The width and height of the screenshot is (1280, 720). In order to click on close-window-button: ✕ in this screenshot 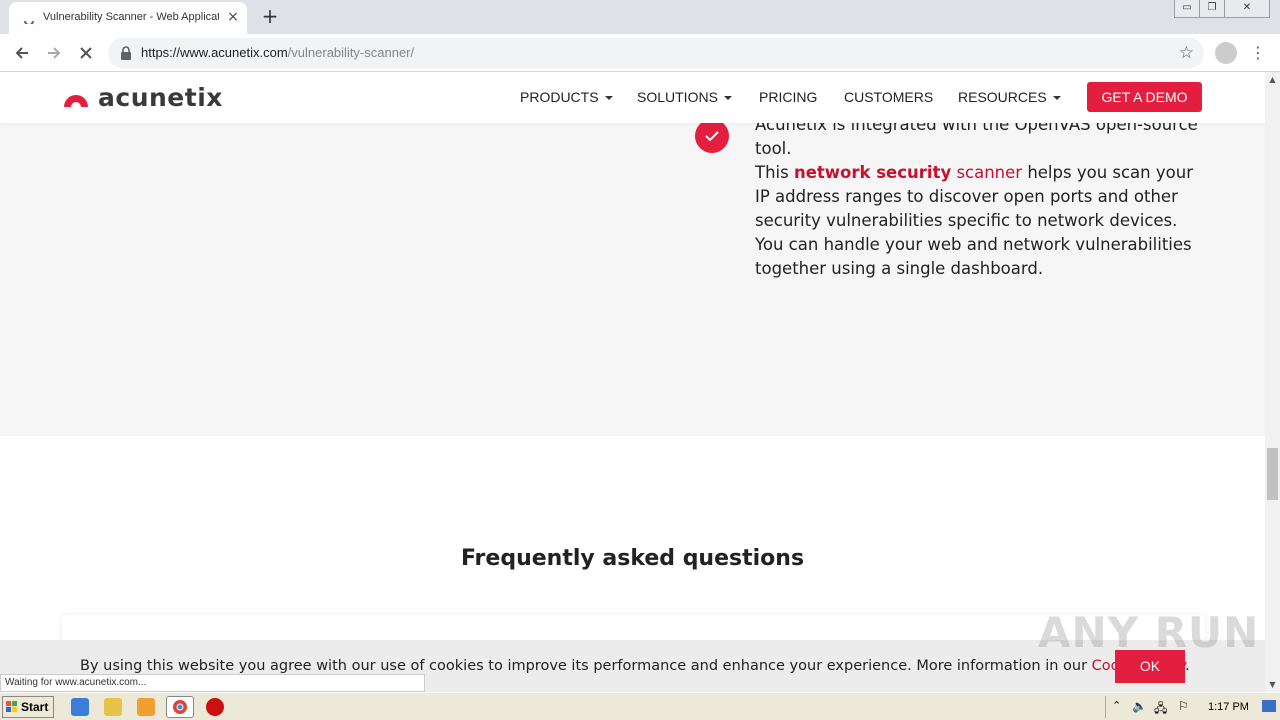, I will do `click(1247, 9)`.